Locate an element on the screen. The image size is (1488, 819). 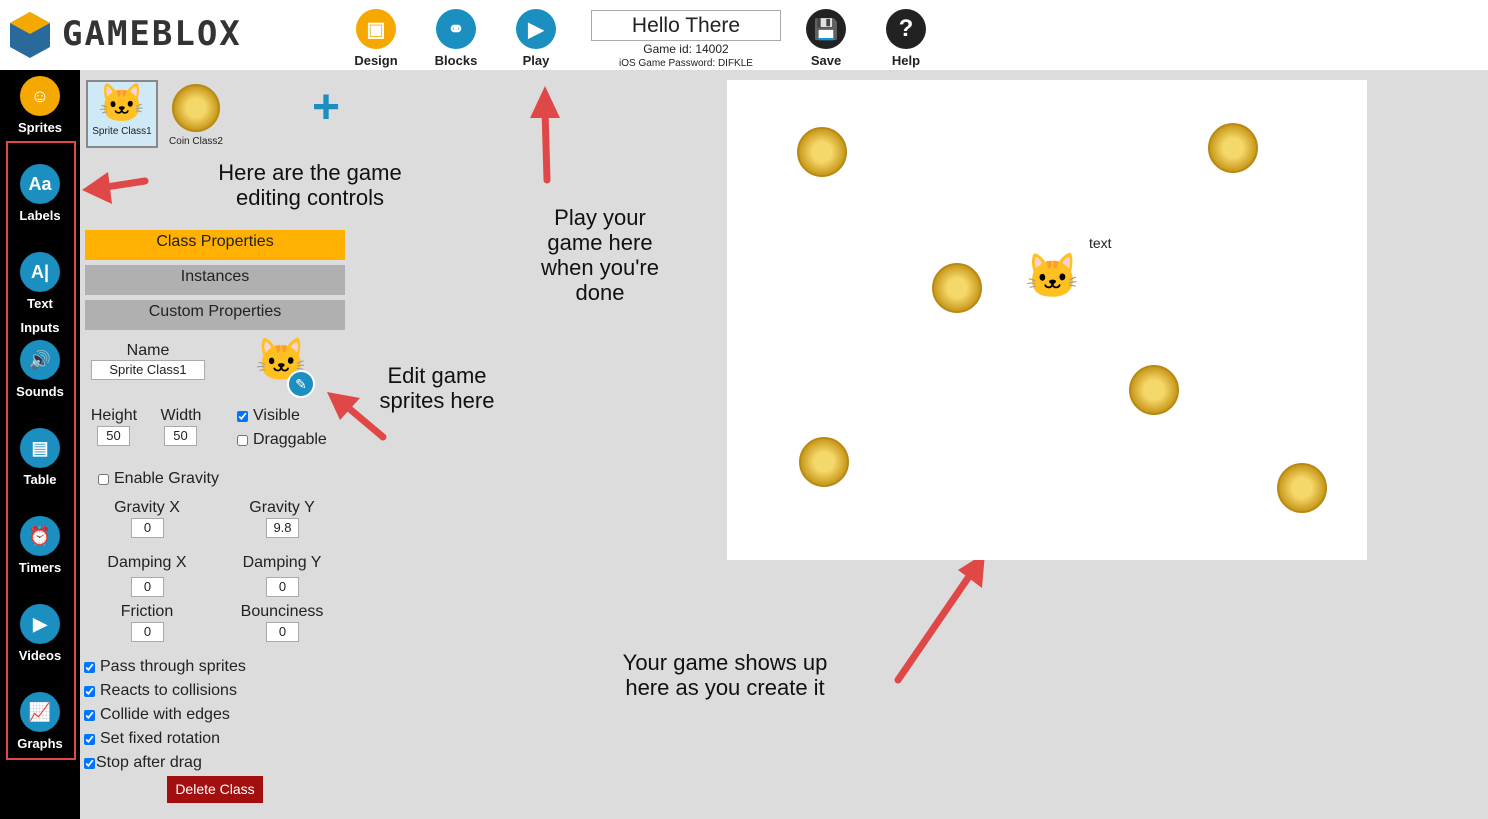
tab-custom-properties: Custom Properties is located at coordinates (215, 315).